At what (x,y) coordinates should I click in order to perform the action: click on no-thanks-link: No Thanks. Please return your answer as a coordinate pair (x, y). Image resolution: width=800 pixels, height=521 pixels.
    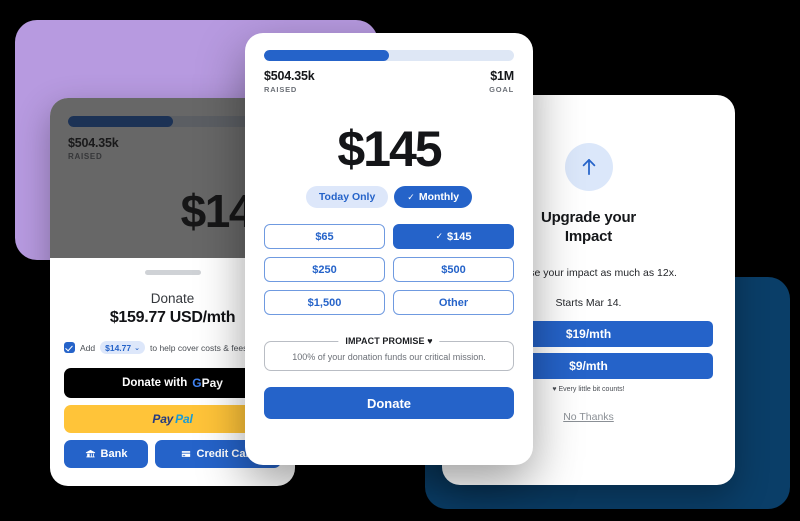
    Looking at the image, I should click on (588, 417).